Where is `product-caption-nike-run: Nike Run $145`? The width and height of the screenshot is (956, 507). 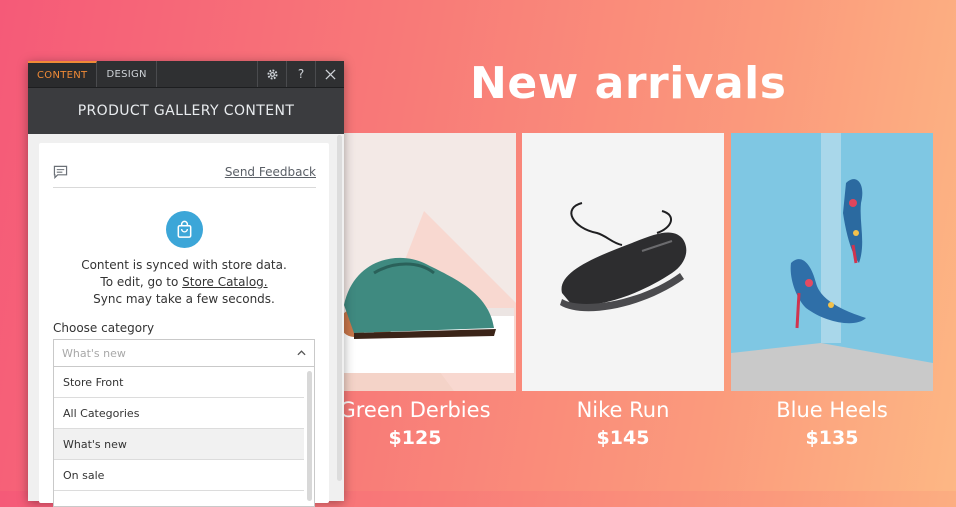 product-caption-nike-run: Nike Run $145 is located at coordinates (623, 423).